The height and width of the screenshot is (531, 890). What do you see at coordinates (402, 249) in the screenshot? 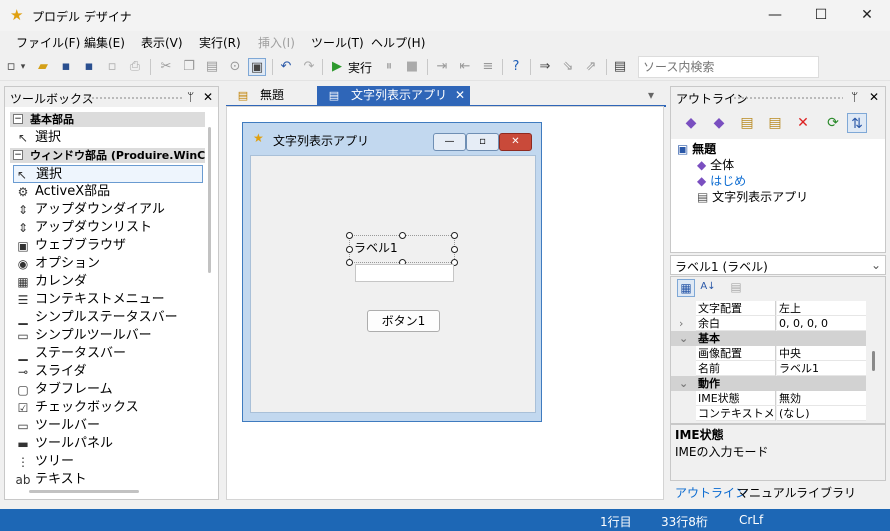
I see `label-control: ラベル1` at bounding box center [402, 249].